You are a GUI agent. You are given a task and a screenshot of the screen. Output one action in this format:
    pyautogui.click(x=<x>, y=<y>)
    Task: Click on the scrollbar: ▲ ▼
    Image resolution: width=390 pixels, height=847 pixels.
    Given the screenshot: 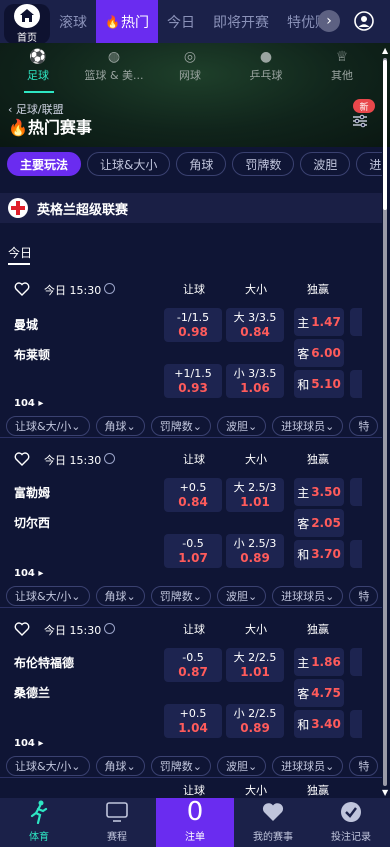 What is the action you would take?
    pyautogui.click(x=385, y=422)
    